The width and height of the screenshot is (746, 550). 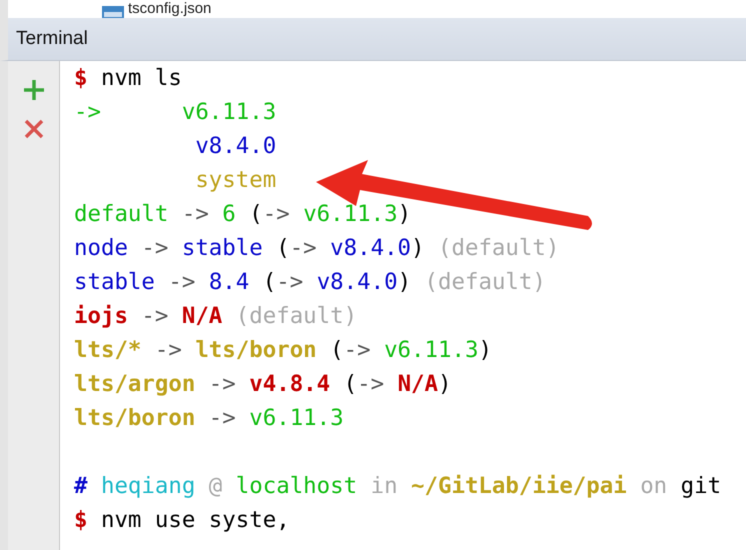 I want to click on terminal-line: node -> stable (-> v8.4.0) (default), so click(x=317, y=248).